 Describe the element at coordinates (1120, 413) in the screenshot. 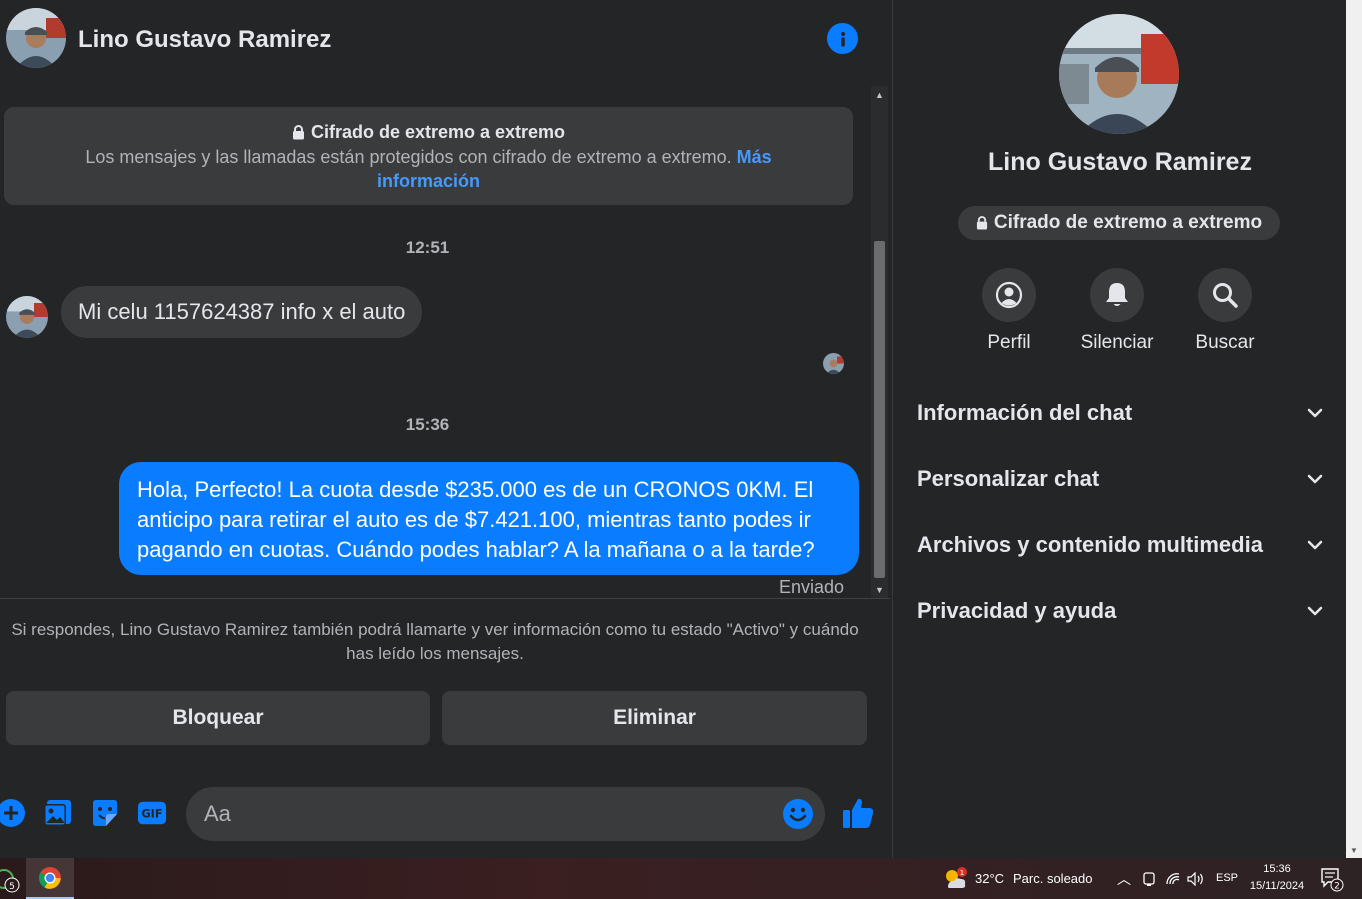

I see `section-chat-info: Información del chat` at that location.